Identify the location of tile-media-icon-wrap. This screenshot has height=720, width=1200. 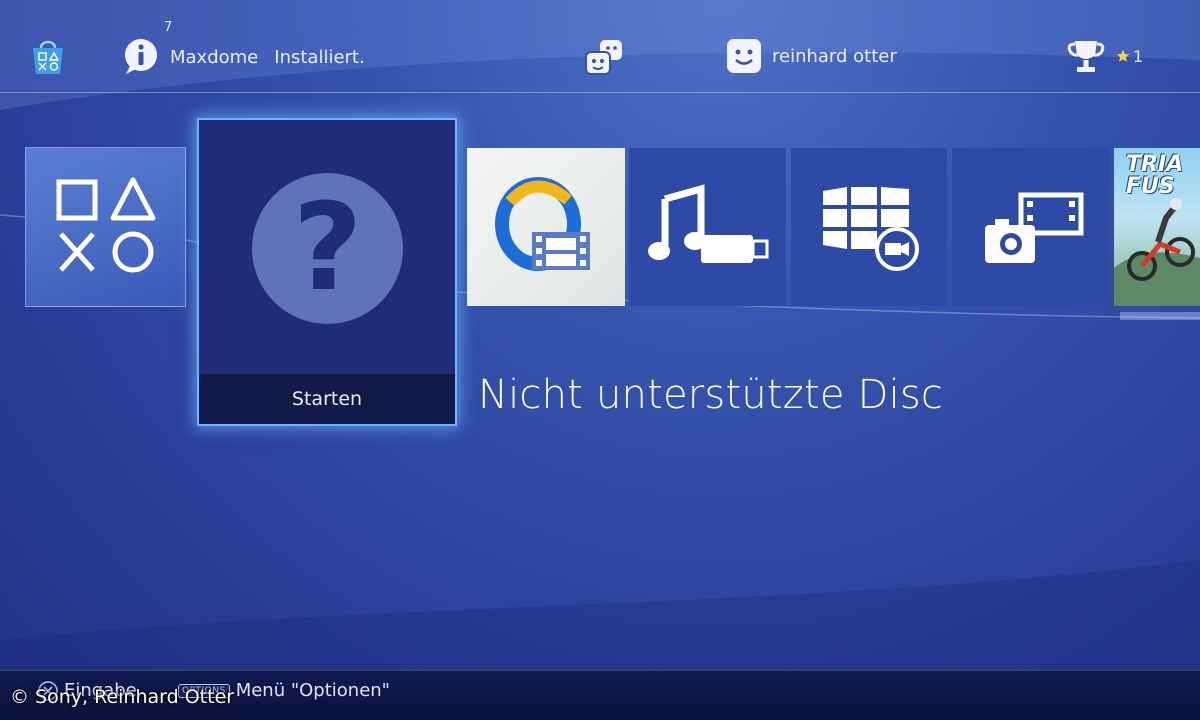
(1030, 227).